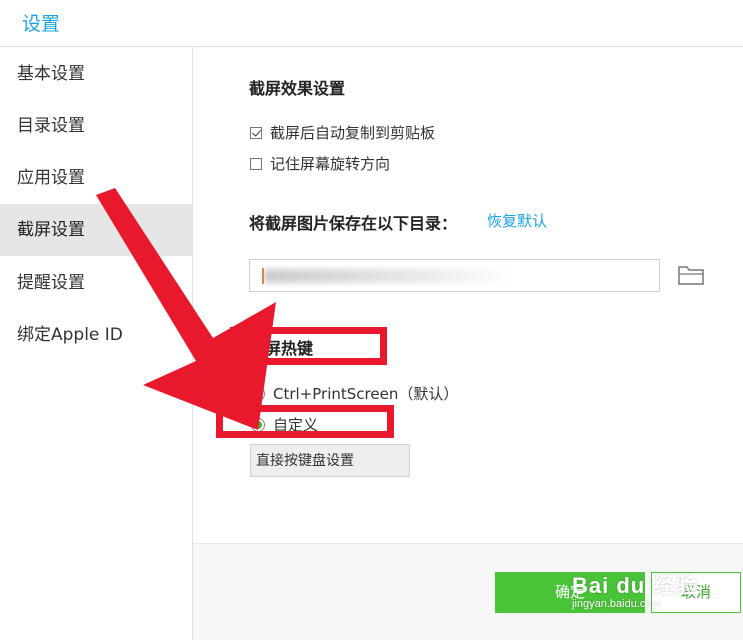 Image resolution: width=743 pixels, height=640 pixels. I want to click on hotkey-custom-option: 自定义, so click(284, 424).